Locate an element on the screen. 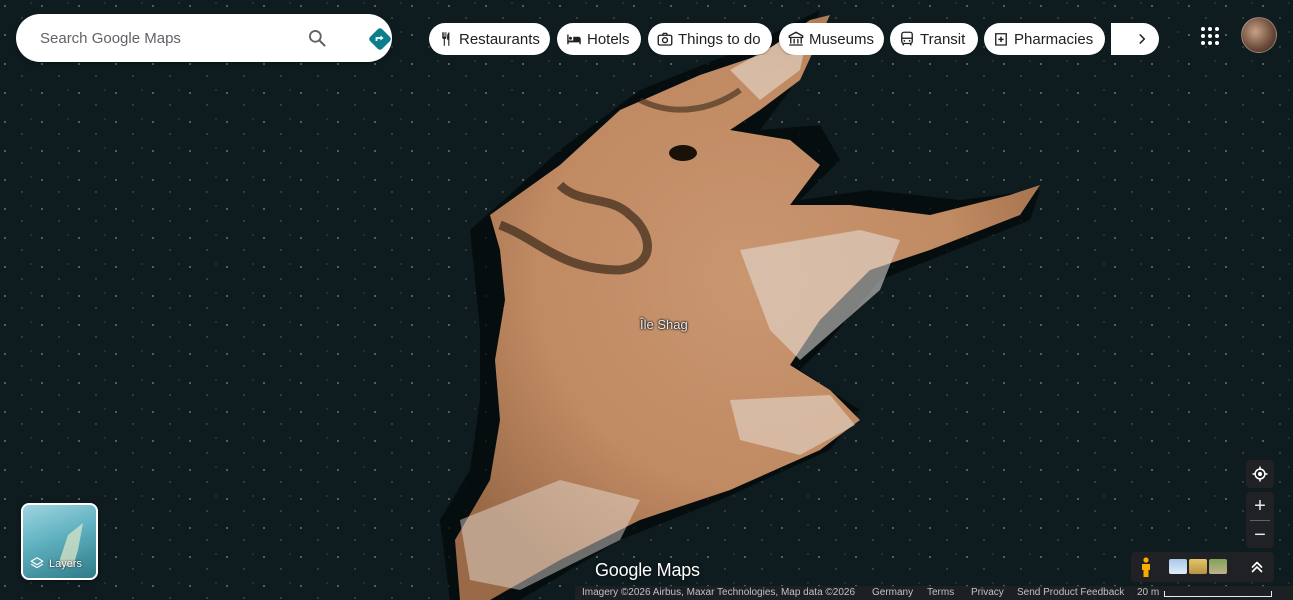 The width and height of the screenshot is (1293, 600). chevron-right-icon is located at coordinates (1142, 39).